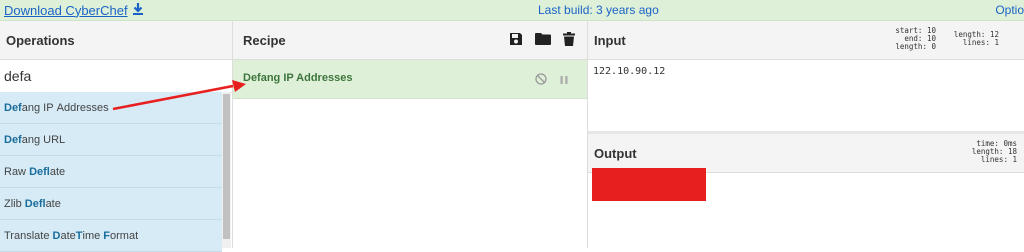  What do you see at coordinates (138, 10) in the screenshot?
I see `download-icon` at bounding box center [138, 10].